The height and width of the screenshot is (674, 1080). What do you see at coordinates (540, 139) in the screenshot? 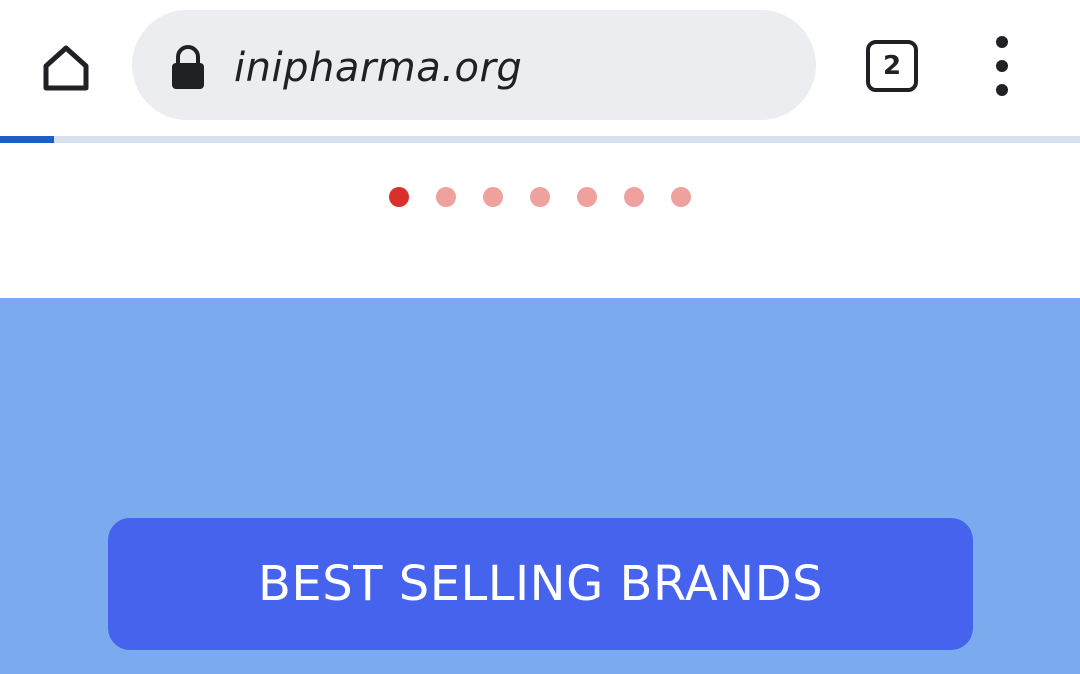
I see `page-load-progress-bar` at bounding box center [540, 139].